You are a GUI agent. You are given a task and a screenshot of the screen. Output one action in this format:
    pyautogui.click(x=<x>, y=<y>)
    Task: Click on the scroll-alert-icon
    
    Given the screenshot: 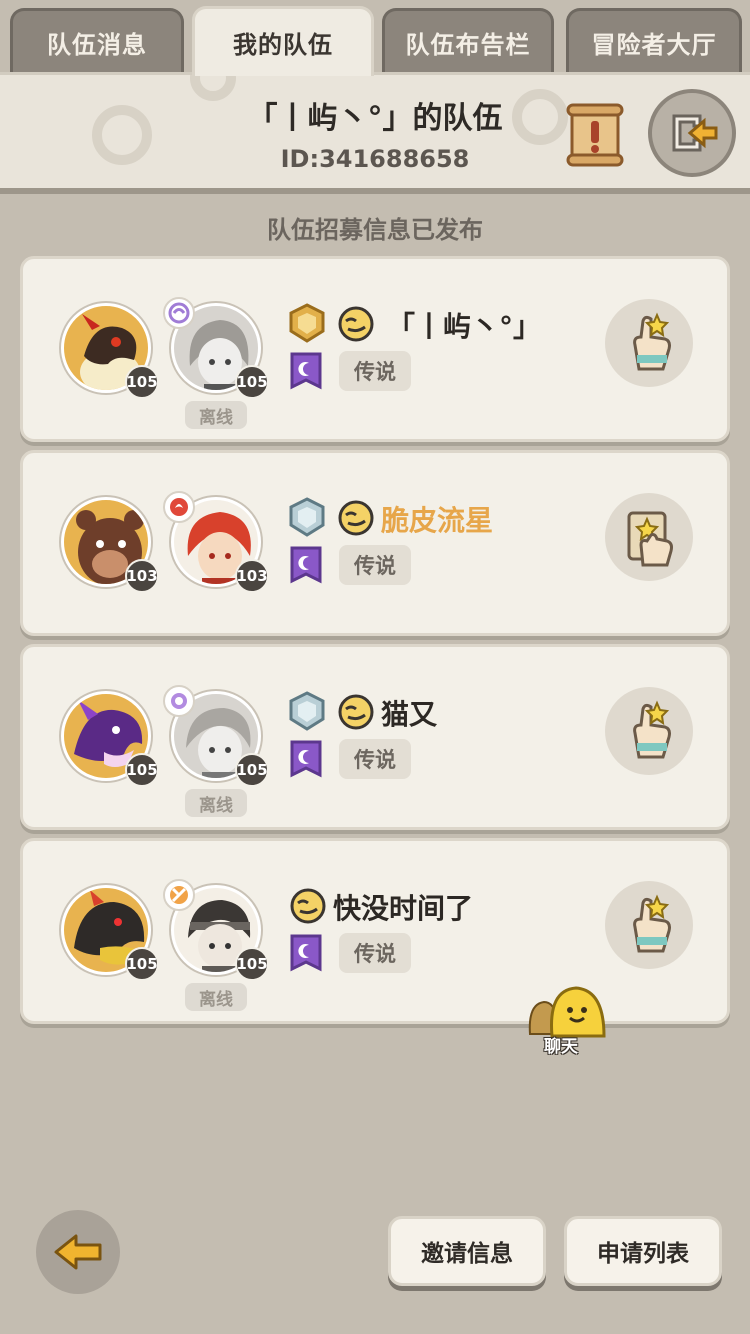 What is the action you would take?
    pyautogui.click(x=595, y=135)
    